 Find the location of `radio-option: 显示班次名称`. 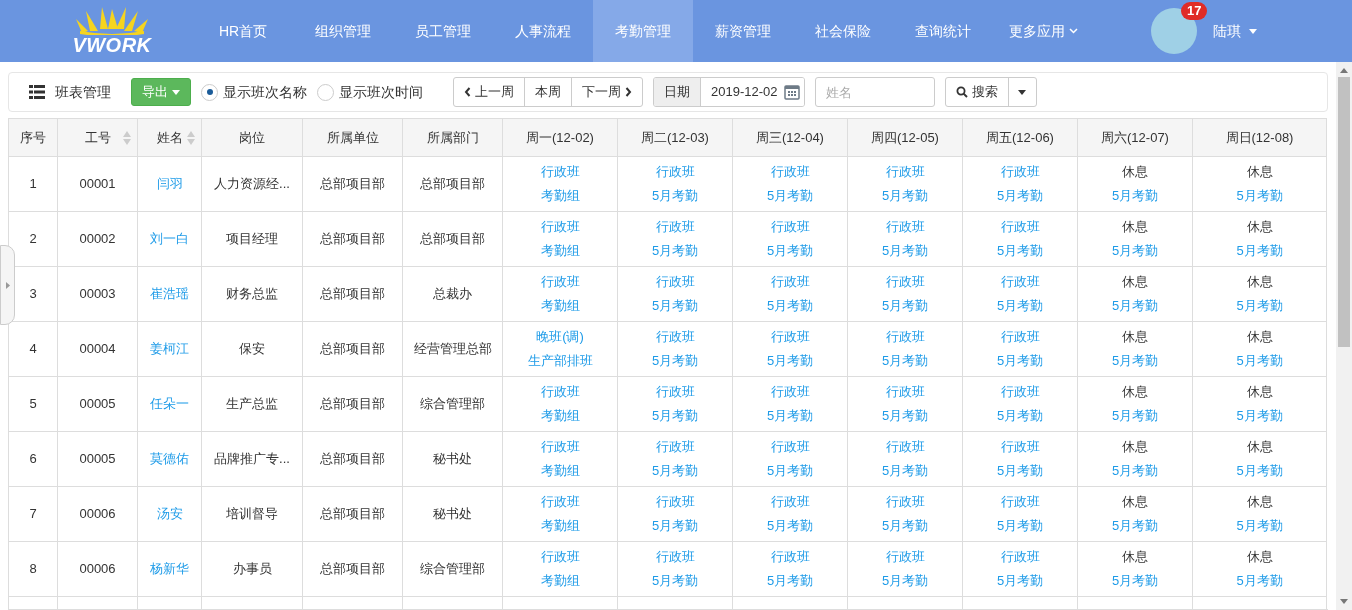

radio-option: 显示班次名称 is located at coordinates (254, 92).